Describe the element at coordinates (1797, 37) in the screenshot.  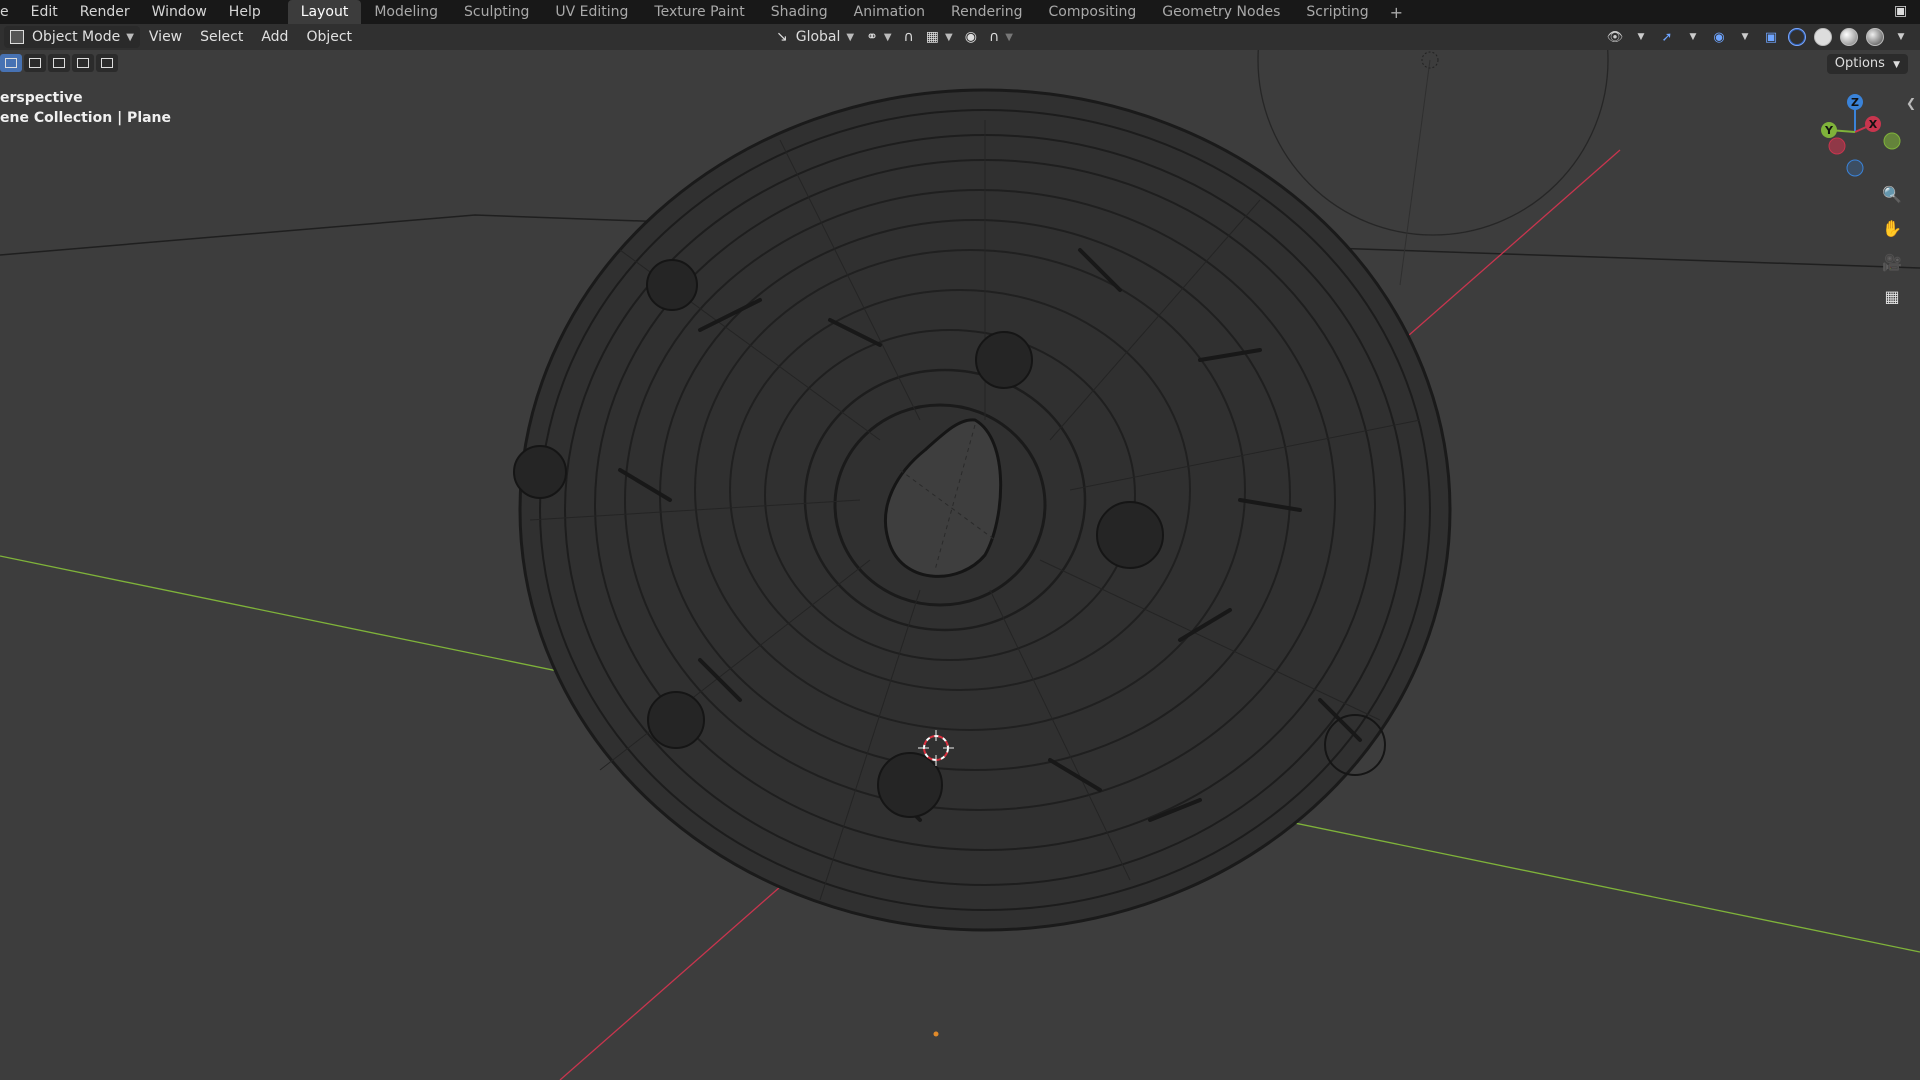
I see `wireframe-shading-icon` at that location.